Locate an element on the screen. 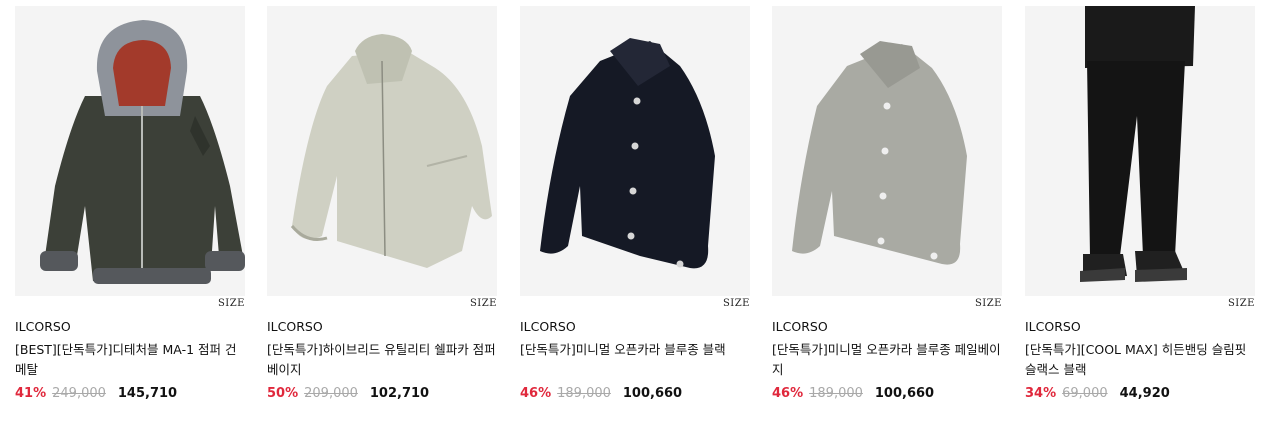 This screenshot has height=446, width=1263. price-row: 50% 209,000 102,710 is located at coordinates (348, 393).